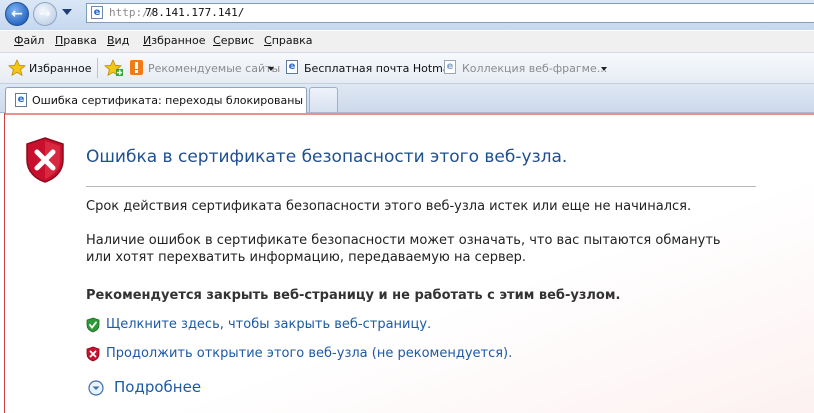 The width and height of the screenshot is (814, 413). Describe the element at coordinates (97, 68) in the screenshot. I see `separator` at that location.